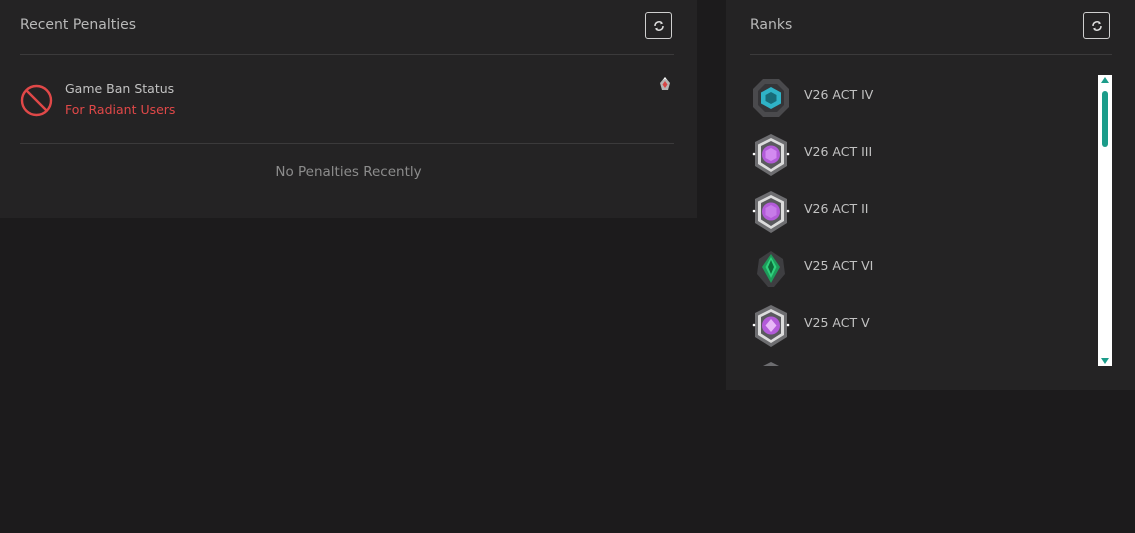 The image size is (1135, 533). What do you see at coordinates (771, 98) in the screenshot?
I see `rank-cyan-icon` at bounding box center [771, 98].